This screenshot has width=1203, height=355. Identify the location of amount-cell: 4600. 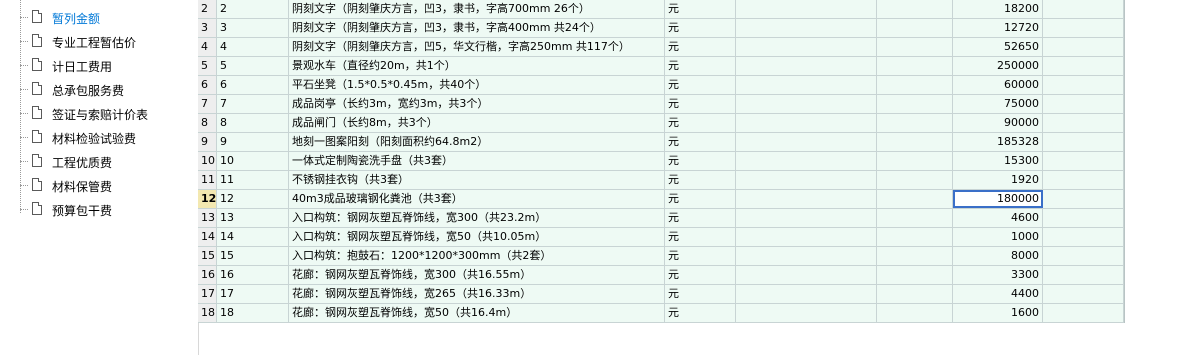
(998, 218).